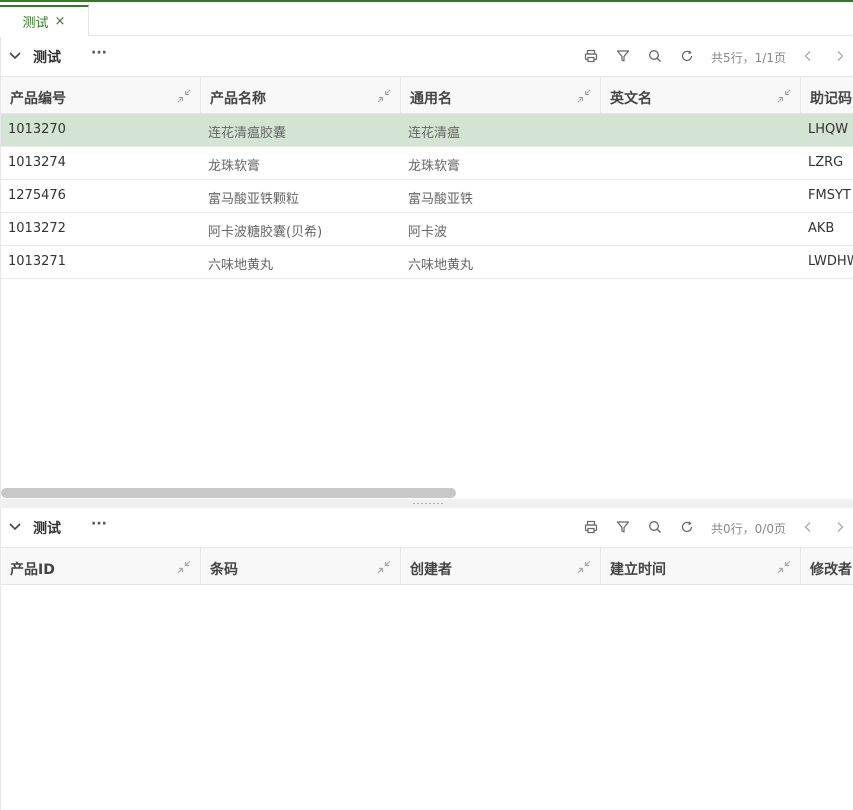  I want to click on tab-test: 测试 ×, so click(44, 20).